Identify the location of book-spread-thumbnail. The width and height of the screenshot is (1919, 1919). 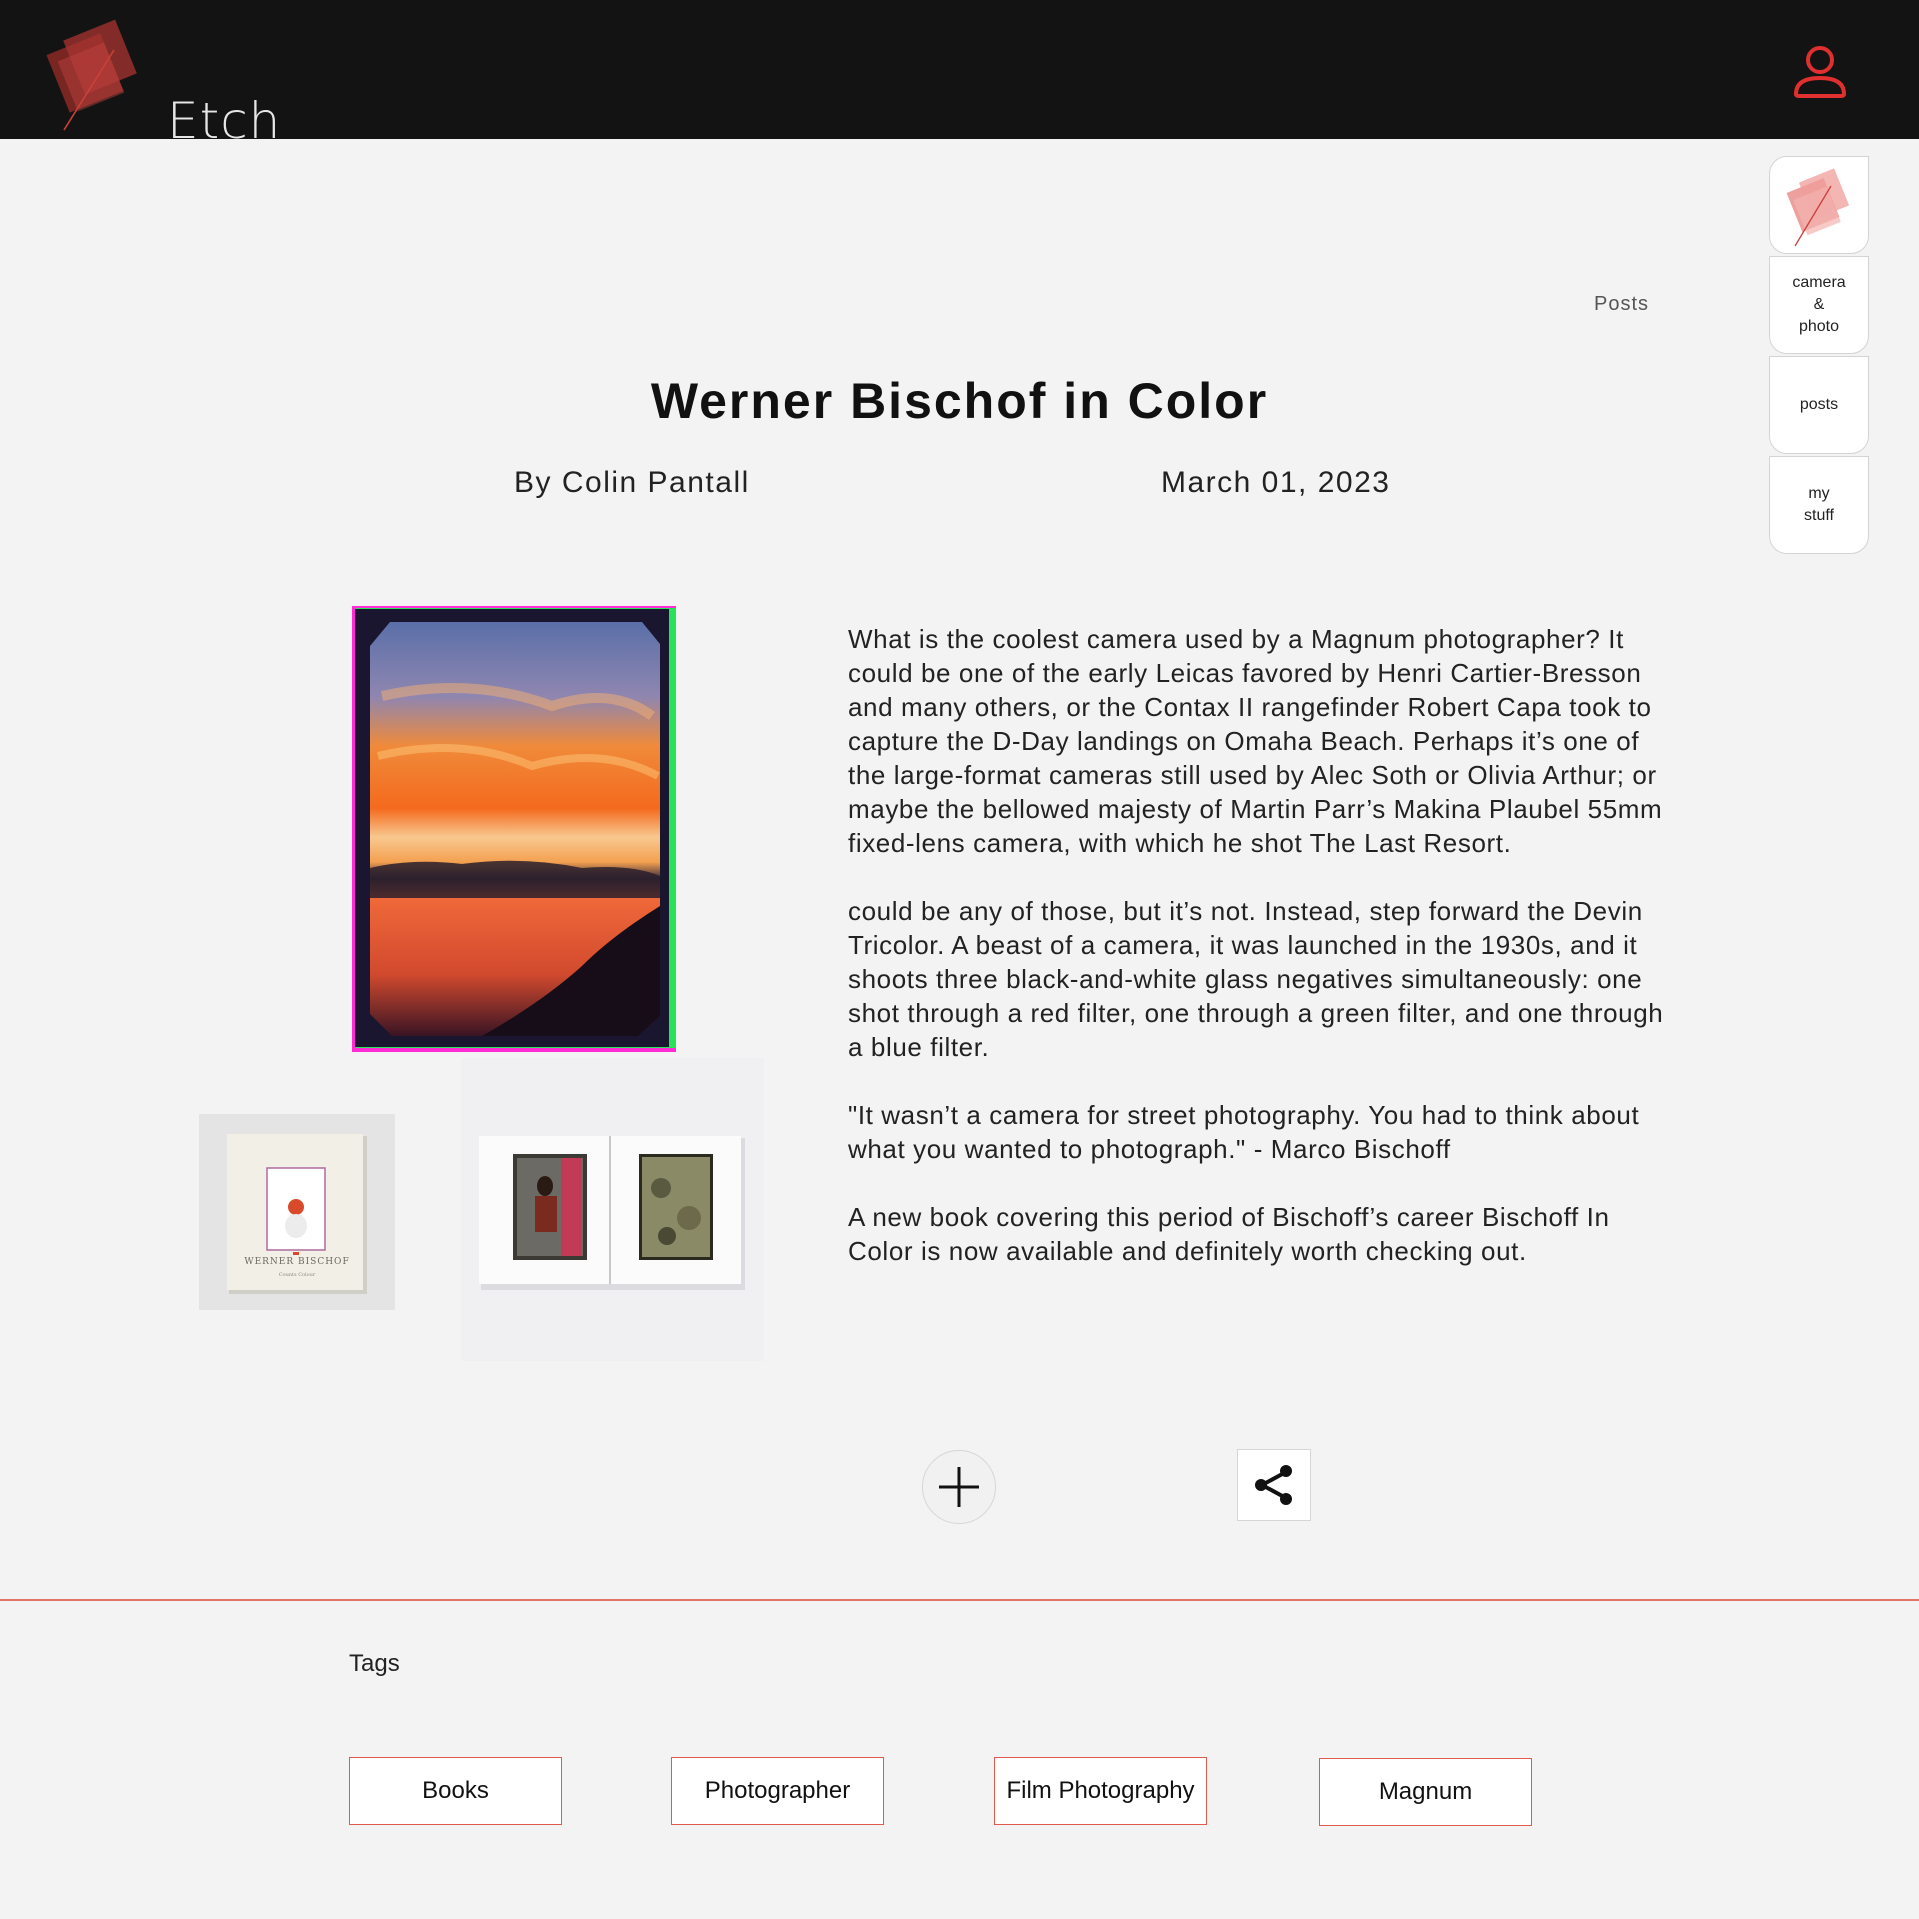
(612, 1209).